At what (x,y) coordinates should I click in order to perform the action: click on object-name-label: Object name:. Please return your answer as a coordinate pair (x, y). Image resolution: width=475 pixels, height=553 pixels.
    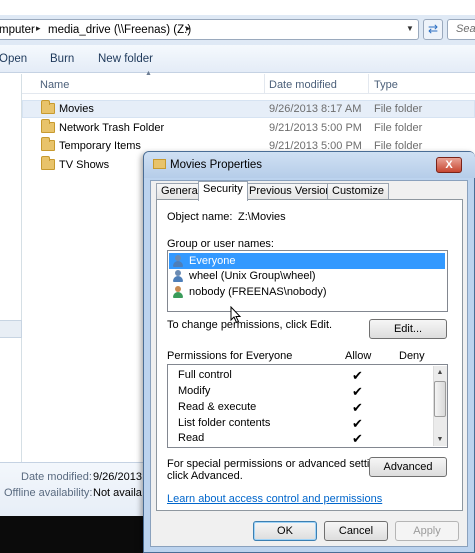
    Looking at the image, I should click on (200, 217).